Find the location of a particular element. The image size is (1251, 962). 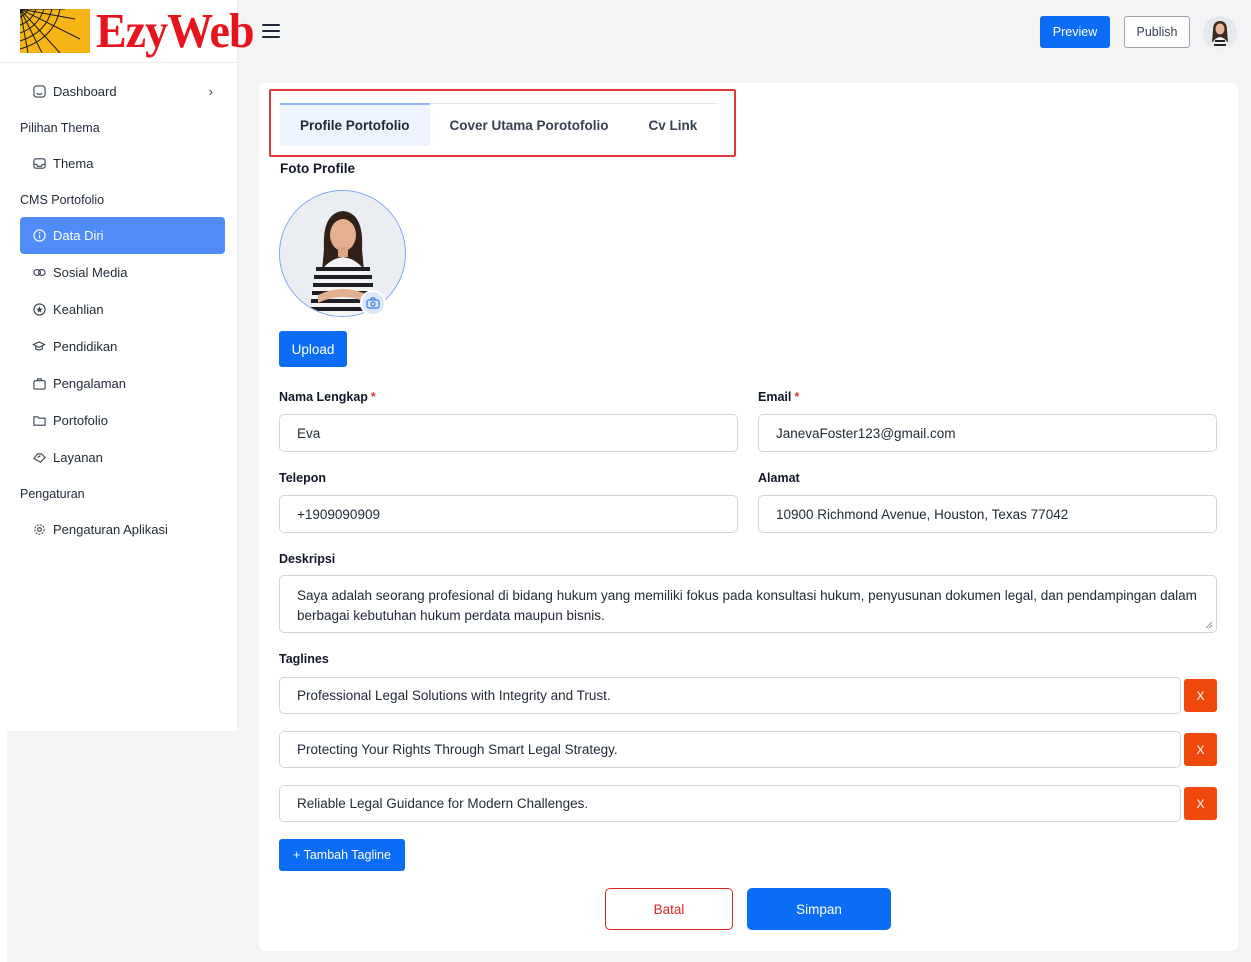

sidebar-item-label: Dashboard is located at coordinates (85, 91).